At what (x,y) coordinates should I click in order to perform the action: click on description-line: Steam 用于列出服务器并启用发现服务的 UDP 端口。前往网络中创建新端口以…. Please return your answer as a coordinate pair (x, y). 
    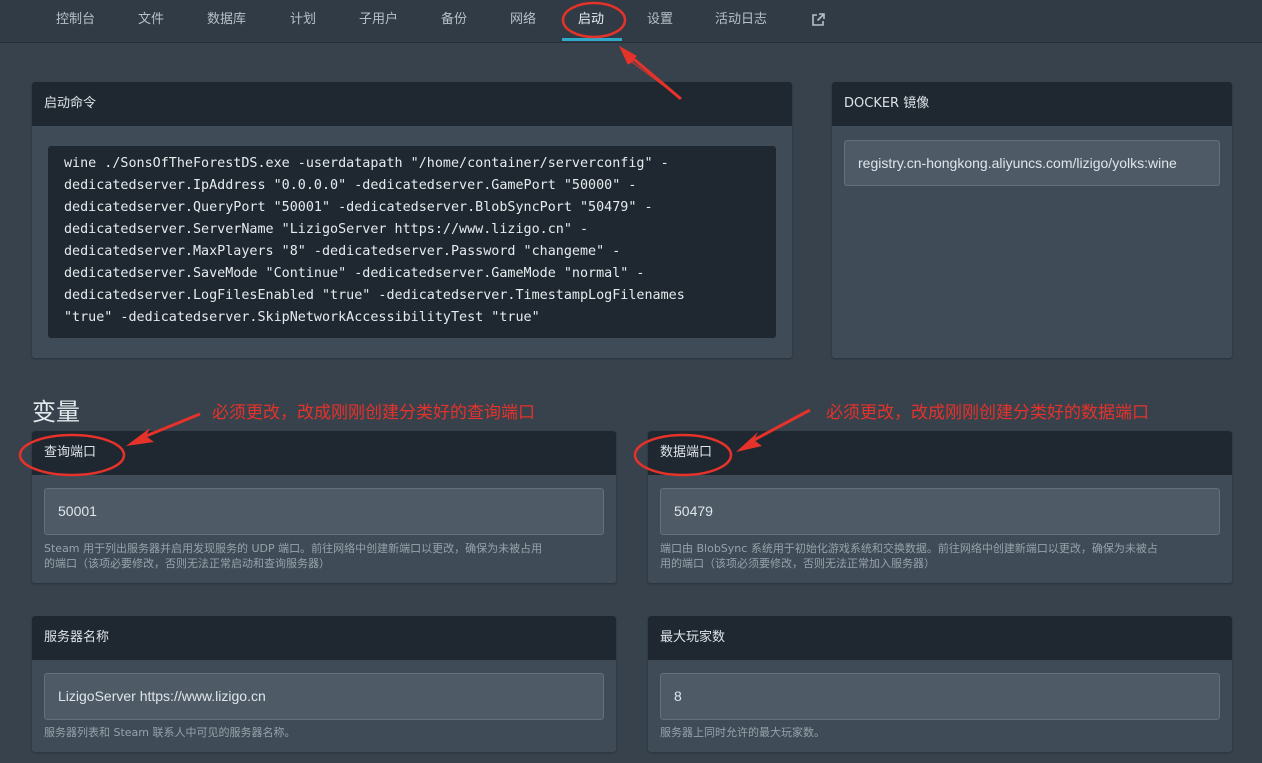
    Looking at the image, I should click on (293, 548).